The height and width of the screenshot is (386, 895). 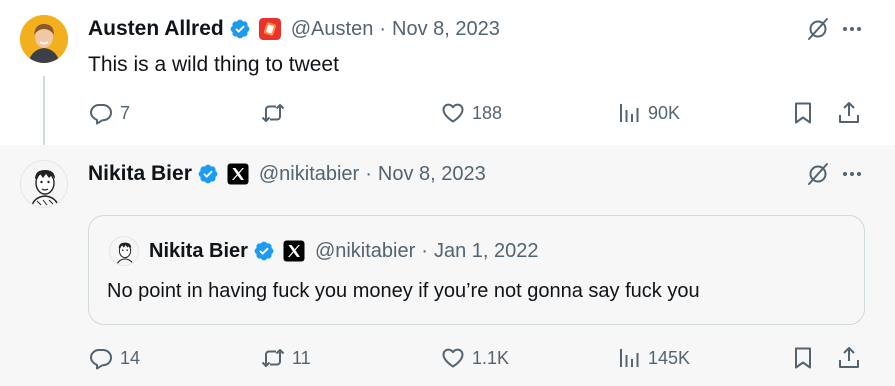 I want to click on tweet-header: Nikita Bier @nikitabier · Nov 8, 2023, so click(x=287, y=174).